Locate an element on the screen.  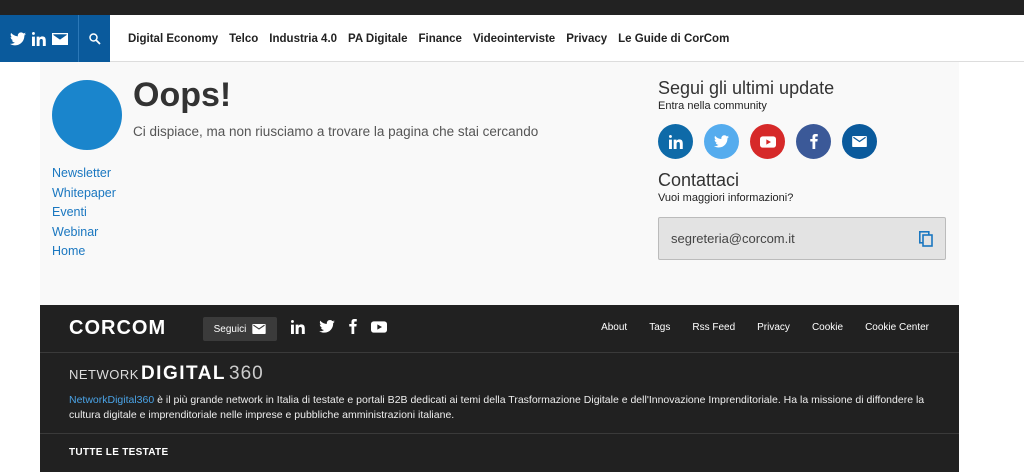
seguici-button: Seguici is located at coordinates (240, 329).